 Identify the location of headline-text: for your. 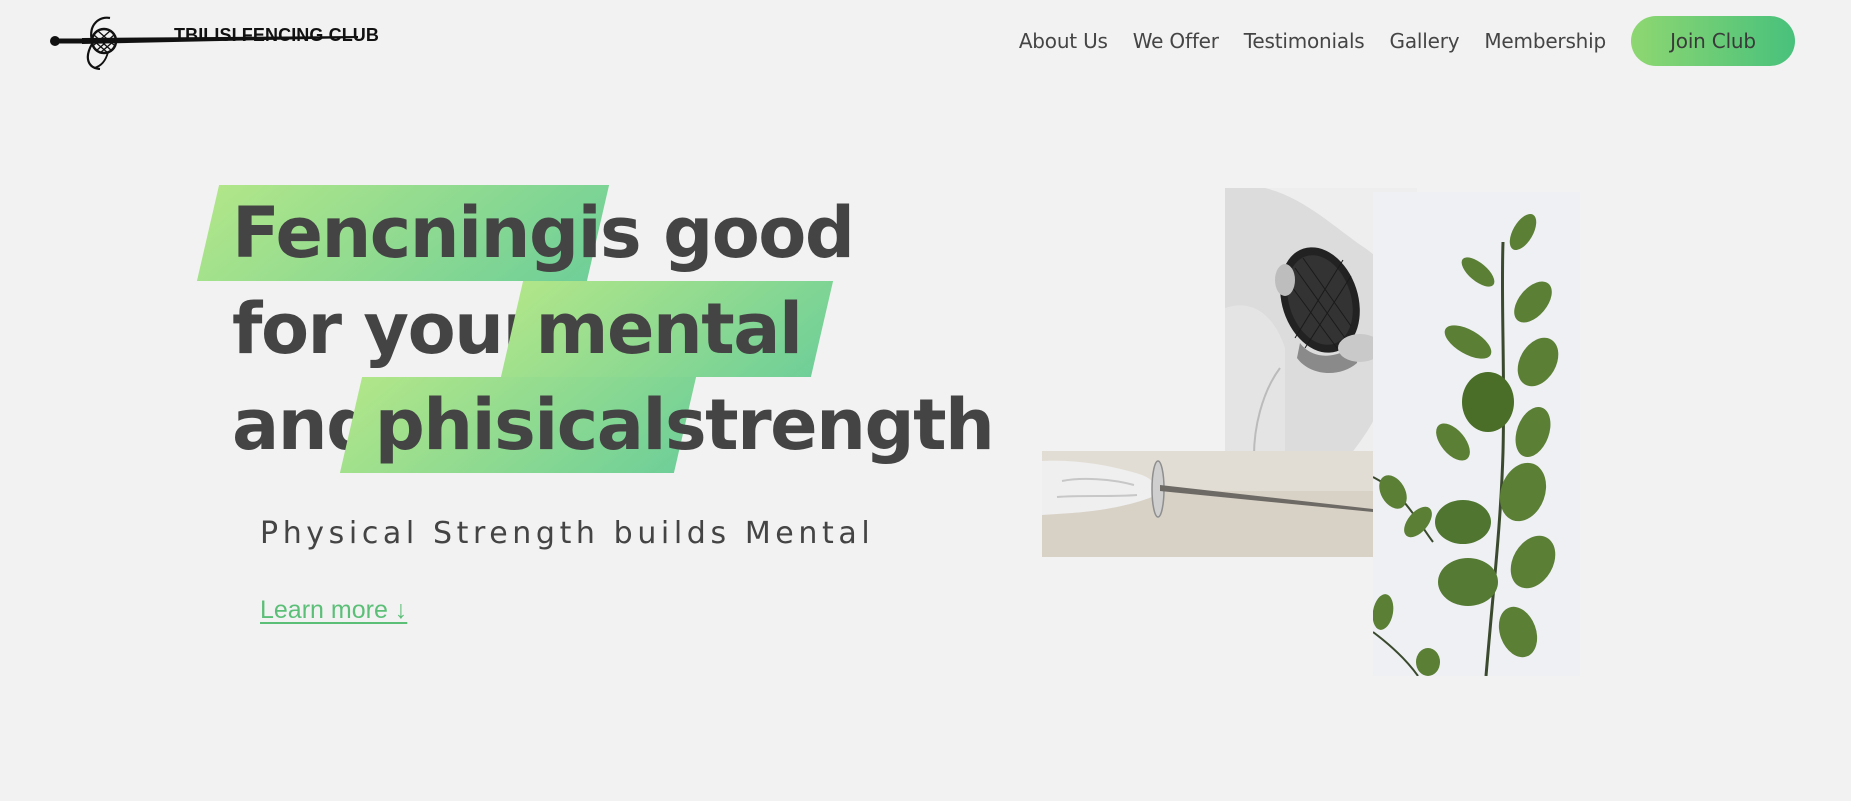
(384, 329).